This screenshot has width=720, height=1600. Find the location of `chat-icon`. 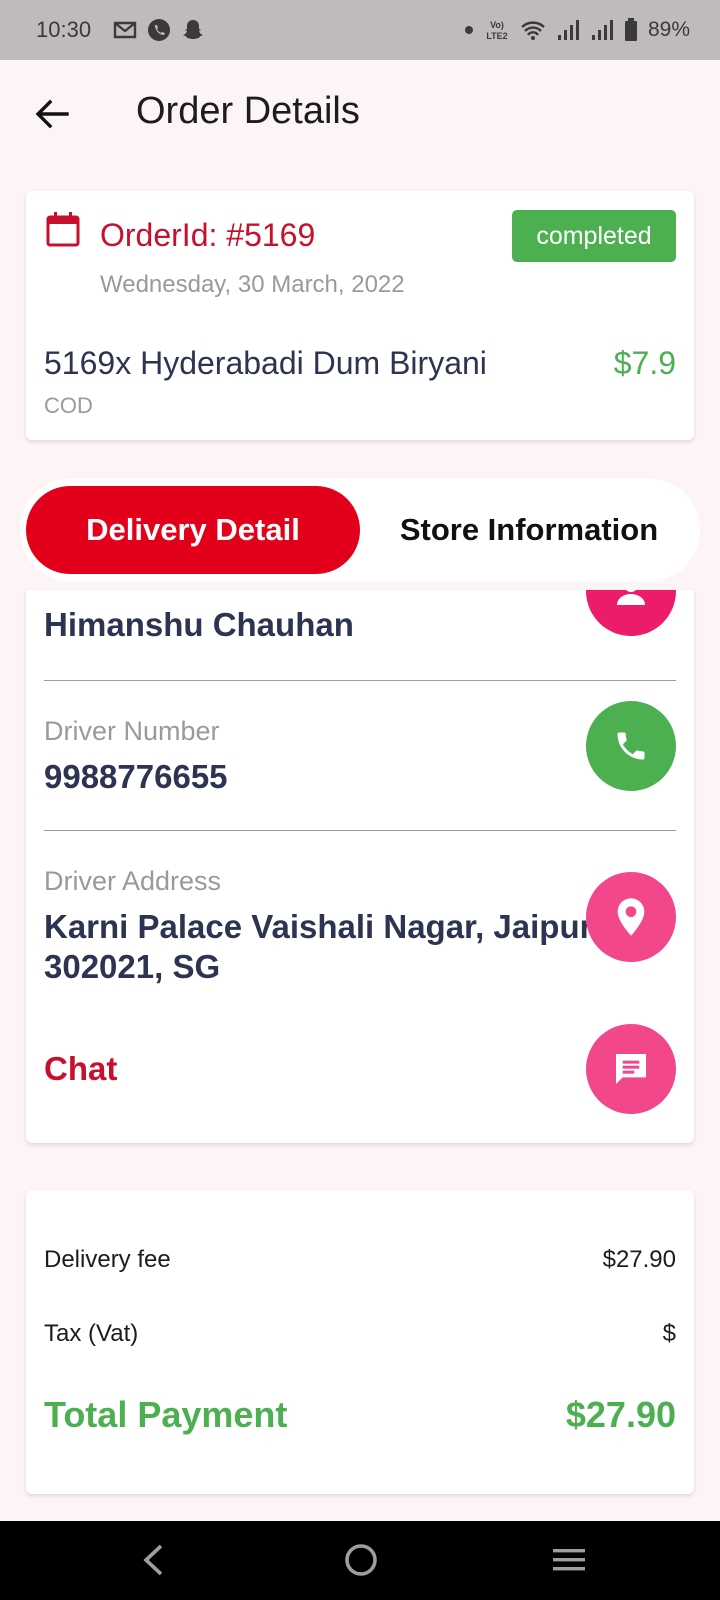

chat-icon is located at coordinates (631, 1069).